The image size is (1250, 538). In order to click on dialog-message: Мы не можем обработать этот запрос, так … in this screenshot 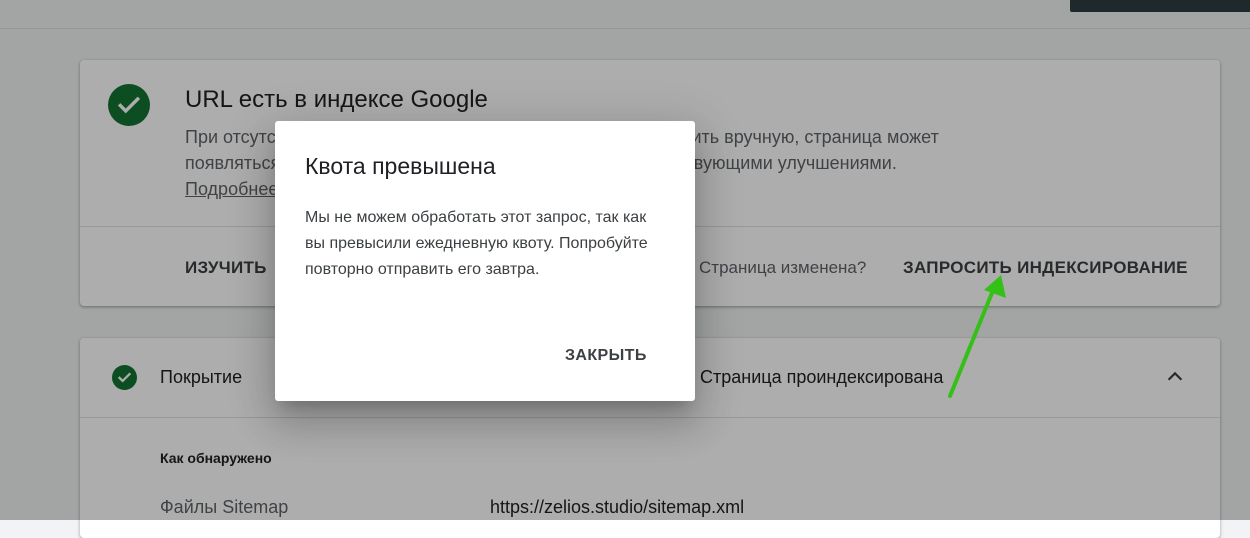, I will do `click(476, 243)`.